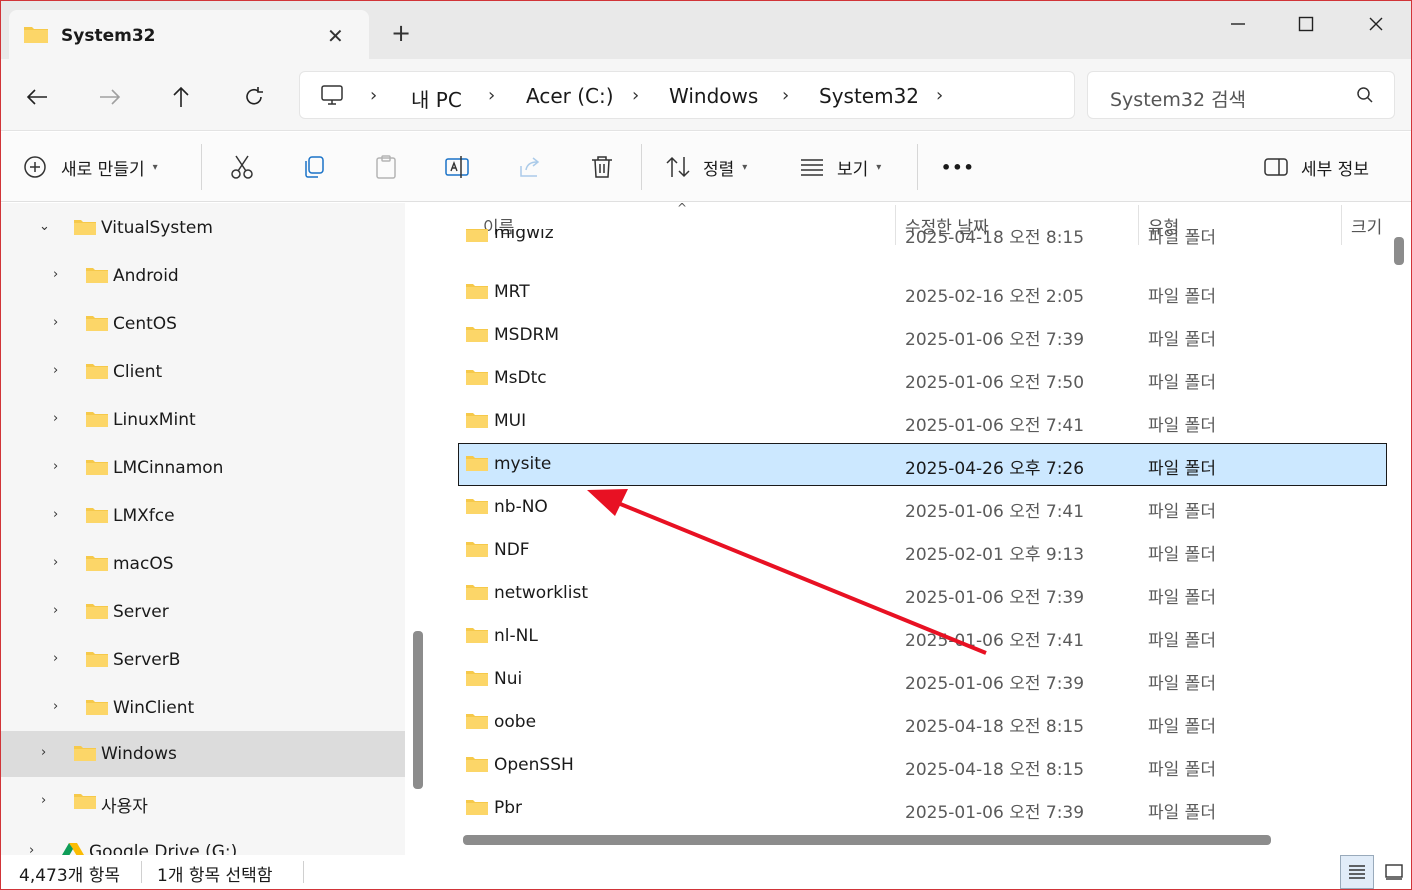 The width and height of the screenshot is (1412, 890). I want to click on file-row: MRT 2025-02-16 오전 2:05 파일 폴더, so click(912, 292).